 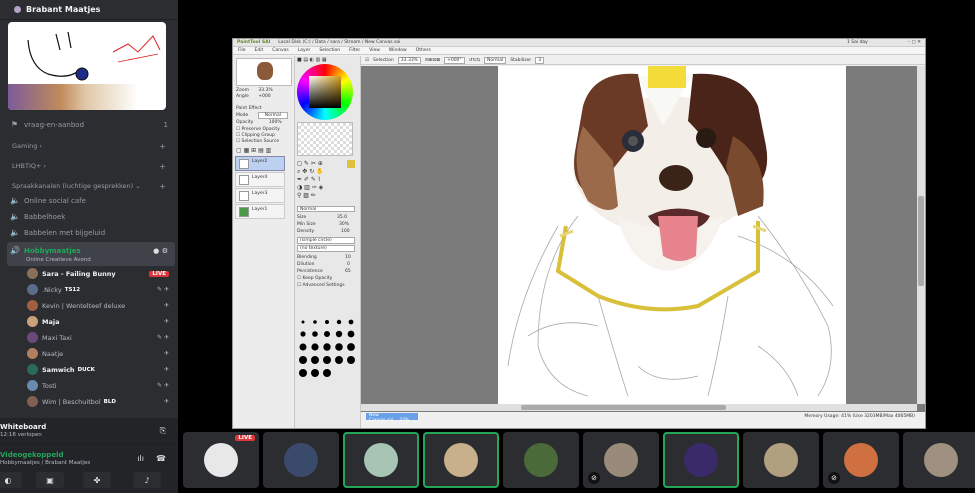 What do you see at coordinates (326, 209) in the screenshot?
I see `tool-mode-select: Normal` at bounding box center [326, 209].